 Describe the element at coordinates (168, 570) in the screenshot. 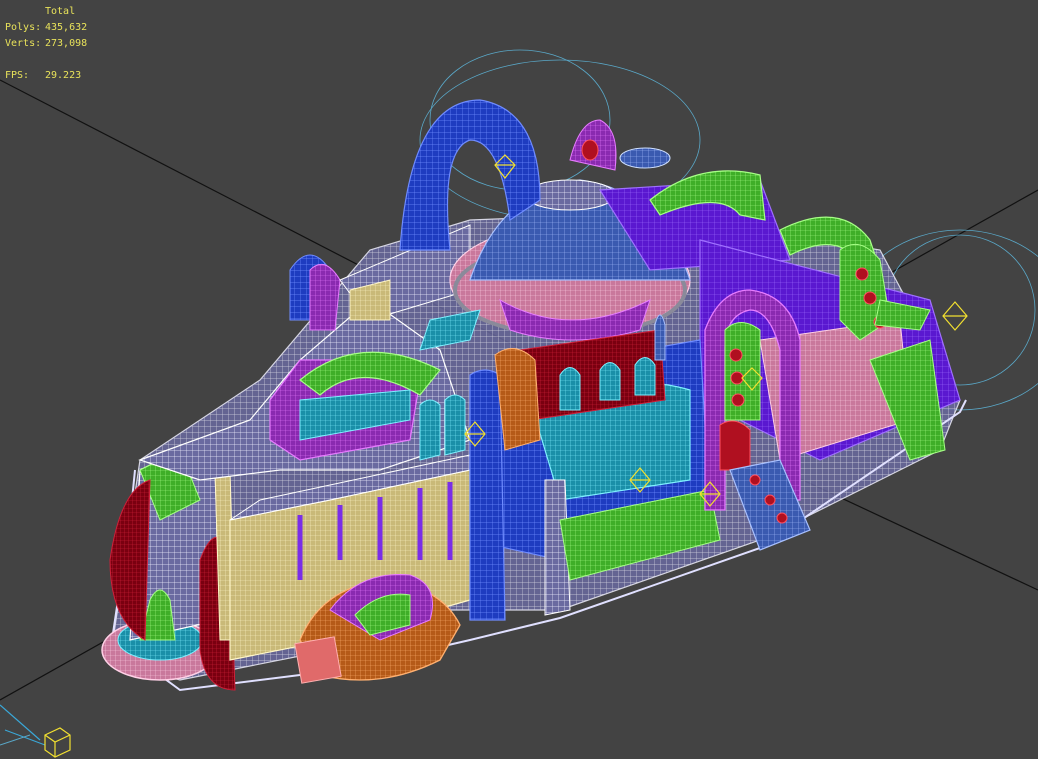

I see `front-tower` at that location.